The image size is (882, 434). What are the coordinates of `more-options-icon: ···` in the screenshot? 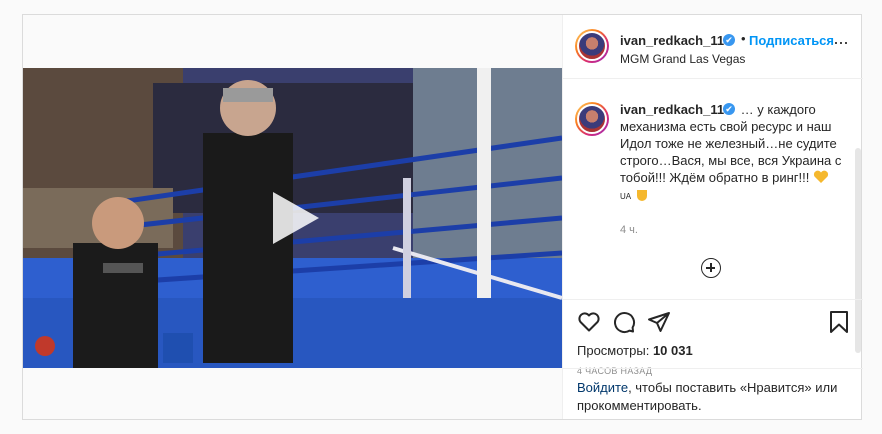 It's located at (841, 42).